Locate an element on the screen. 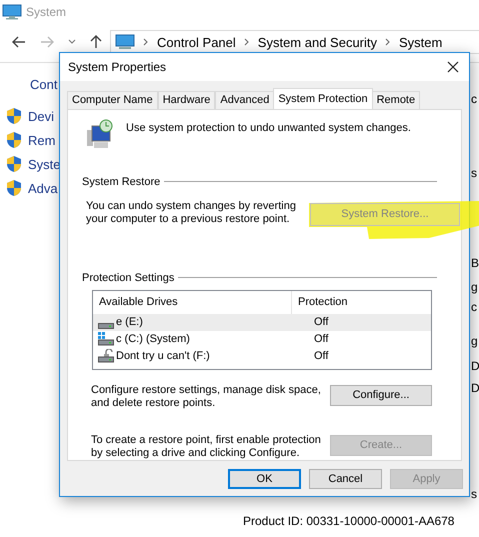  drive-row: e (E:) Off is located at coordinates (262, 322).